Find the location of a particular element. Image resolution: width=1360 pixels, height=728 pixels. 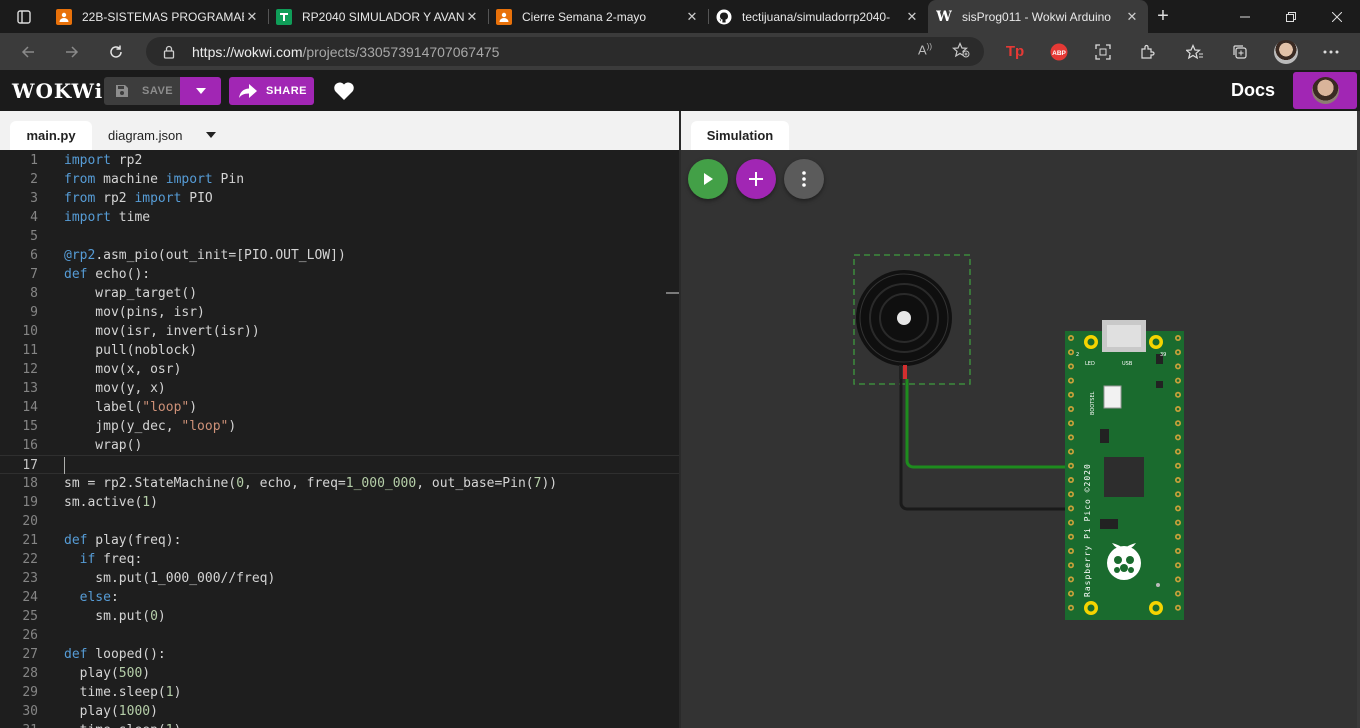

code-line: 11 pull(noblock) is located at coordinates (340, 350).